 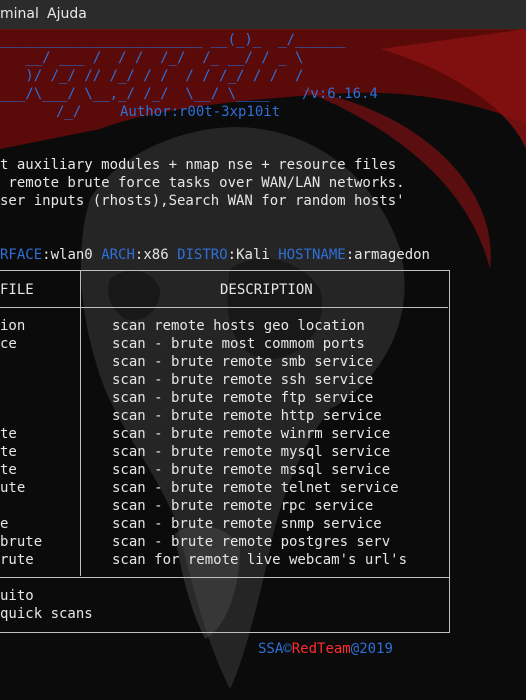 What do you see at coordinates (251, 542) in the screenshot?
I see `row-description: scan - brute remote postgres serv` at bounding box center [251, 542].